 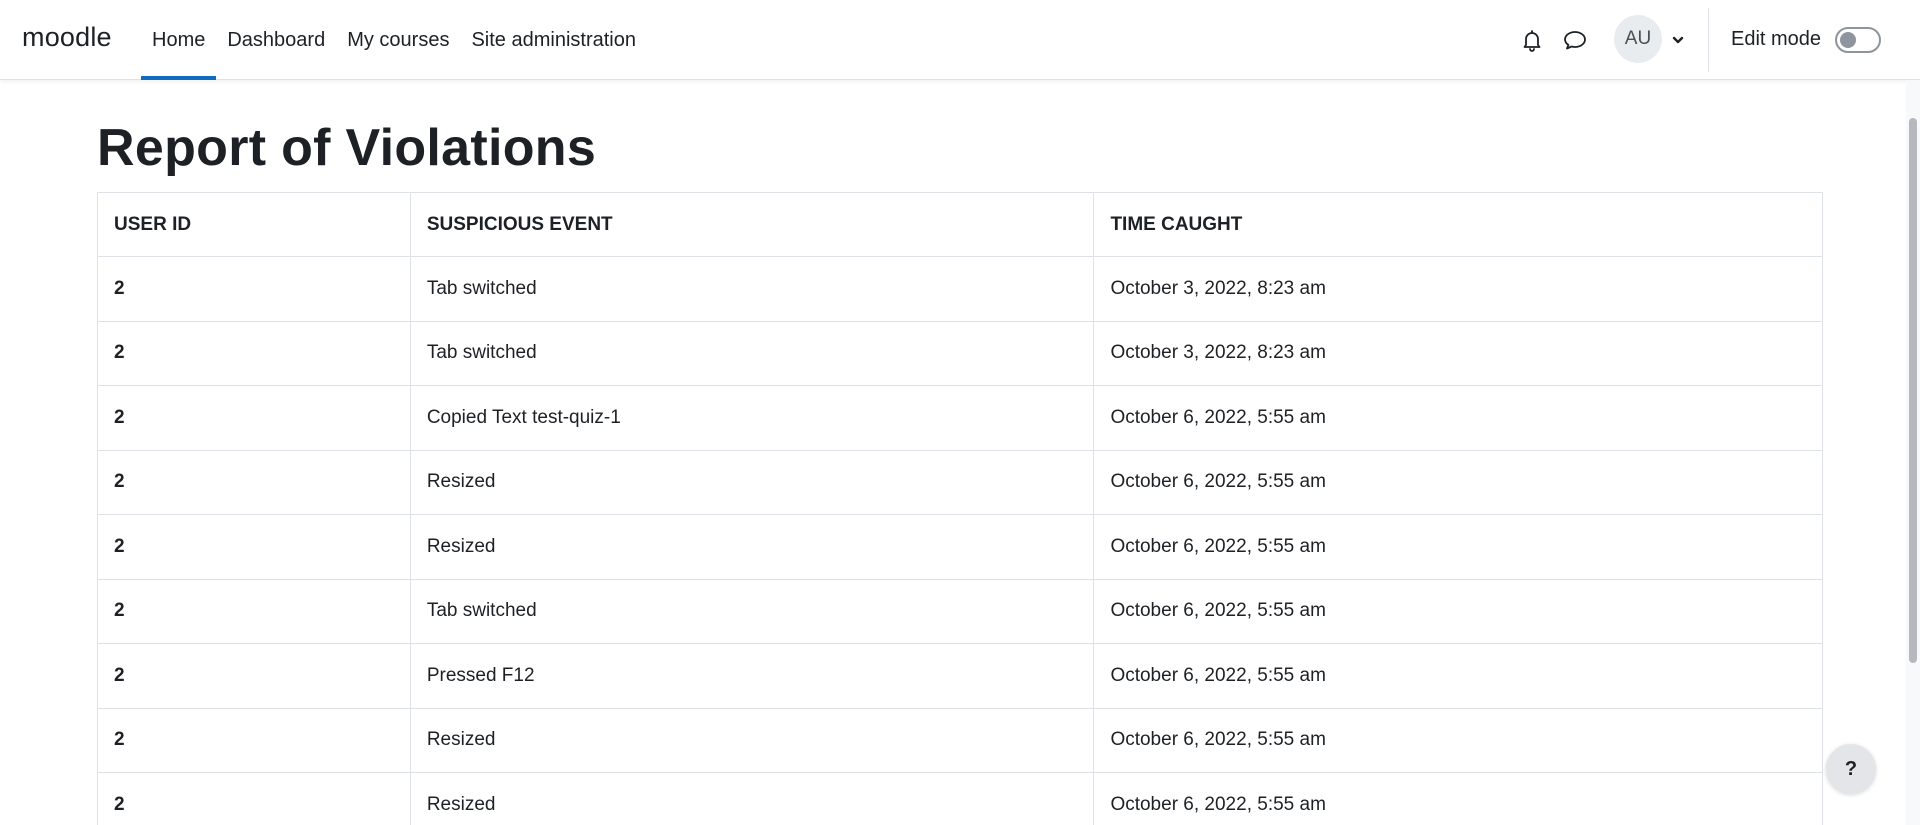 What do you see at coordinates (1776, 39) in the screenshot?
I see `edit-mode-label: Edit mode` at bounding box center [1776, 39].